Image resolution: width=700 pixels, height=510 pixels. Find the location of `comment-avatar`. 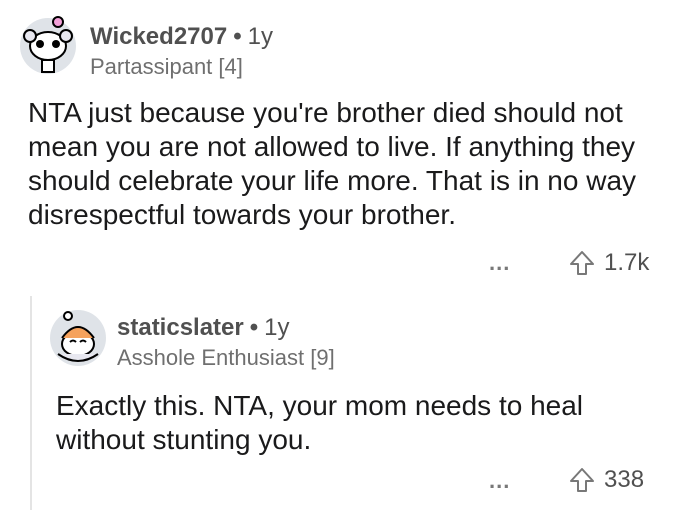

comment-avatar is located at coordinates (48, 45).